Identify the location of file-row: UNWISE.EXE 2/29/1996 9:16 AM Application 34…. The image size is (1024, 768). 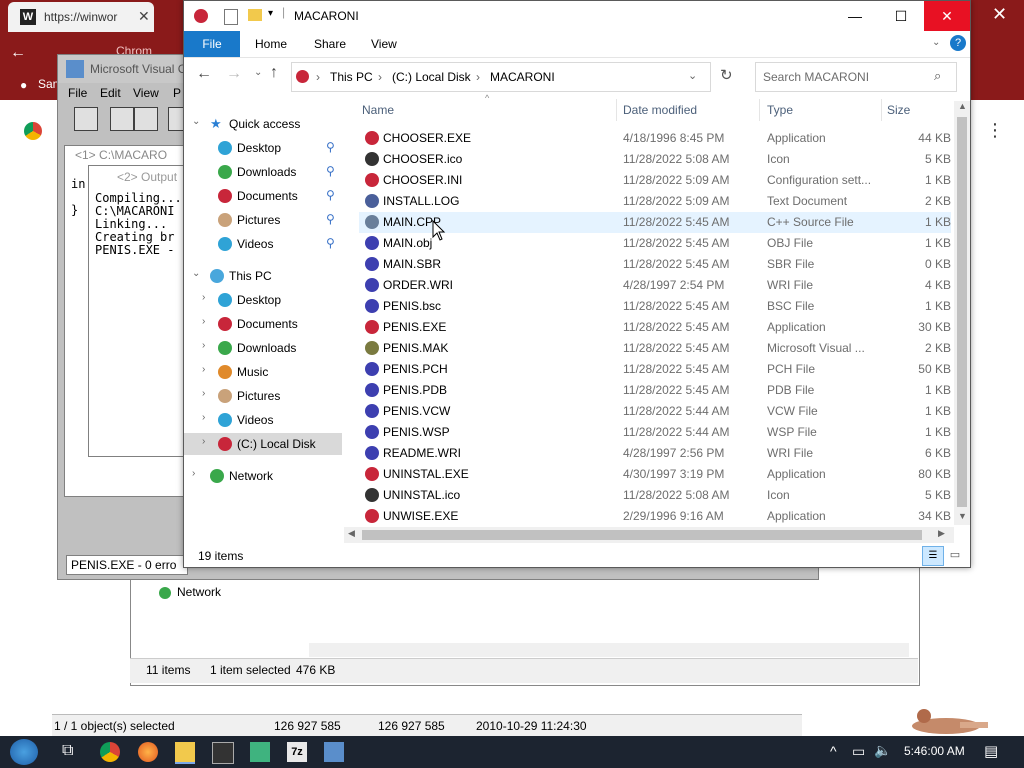
(655, 516).